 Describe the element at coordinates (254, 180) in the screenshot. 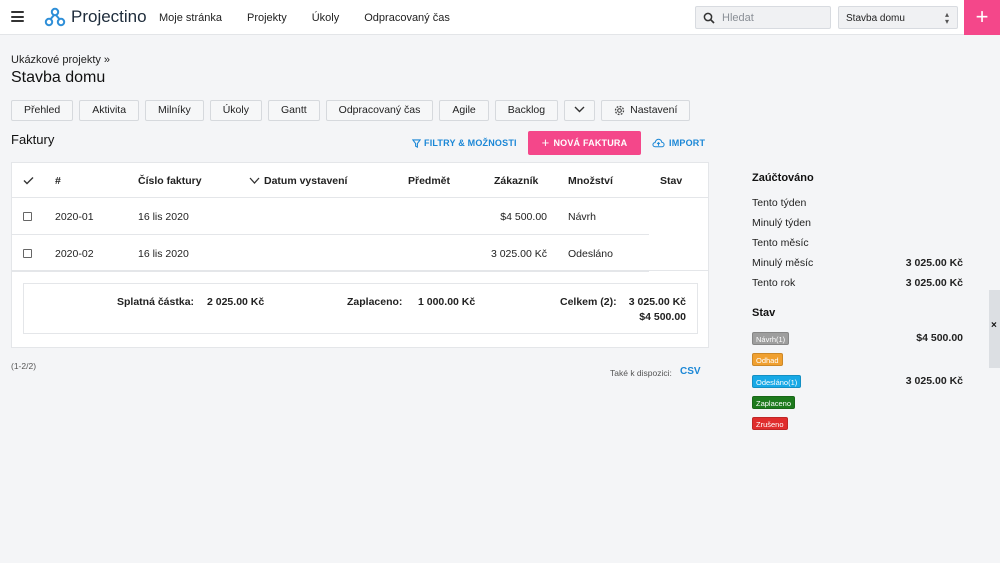

I see `sort-desc-icon` at that location.